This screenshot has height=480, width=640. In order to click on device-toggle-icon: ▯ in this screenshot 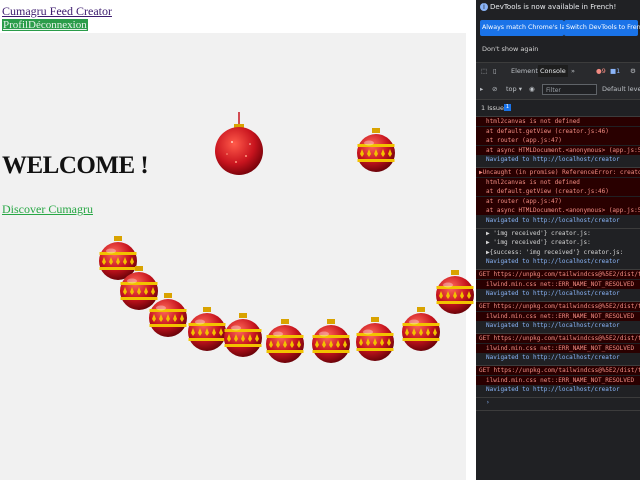, I will do `click(495, 71)`.